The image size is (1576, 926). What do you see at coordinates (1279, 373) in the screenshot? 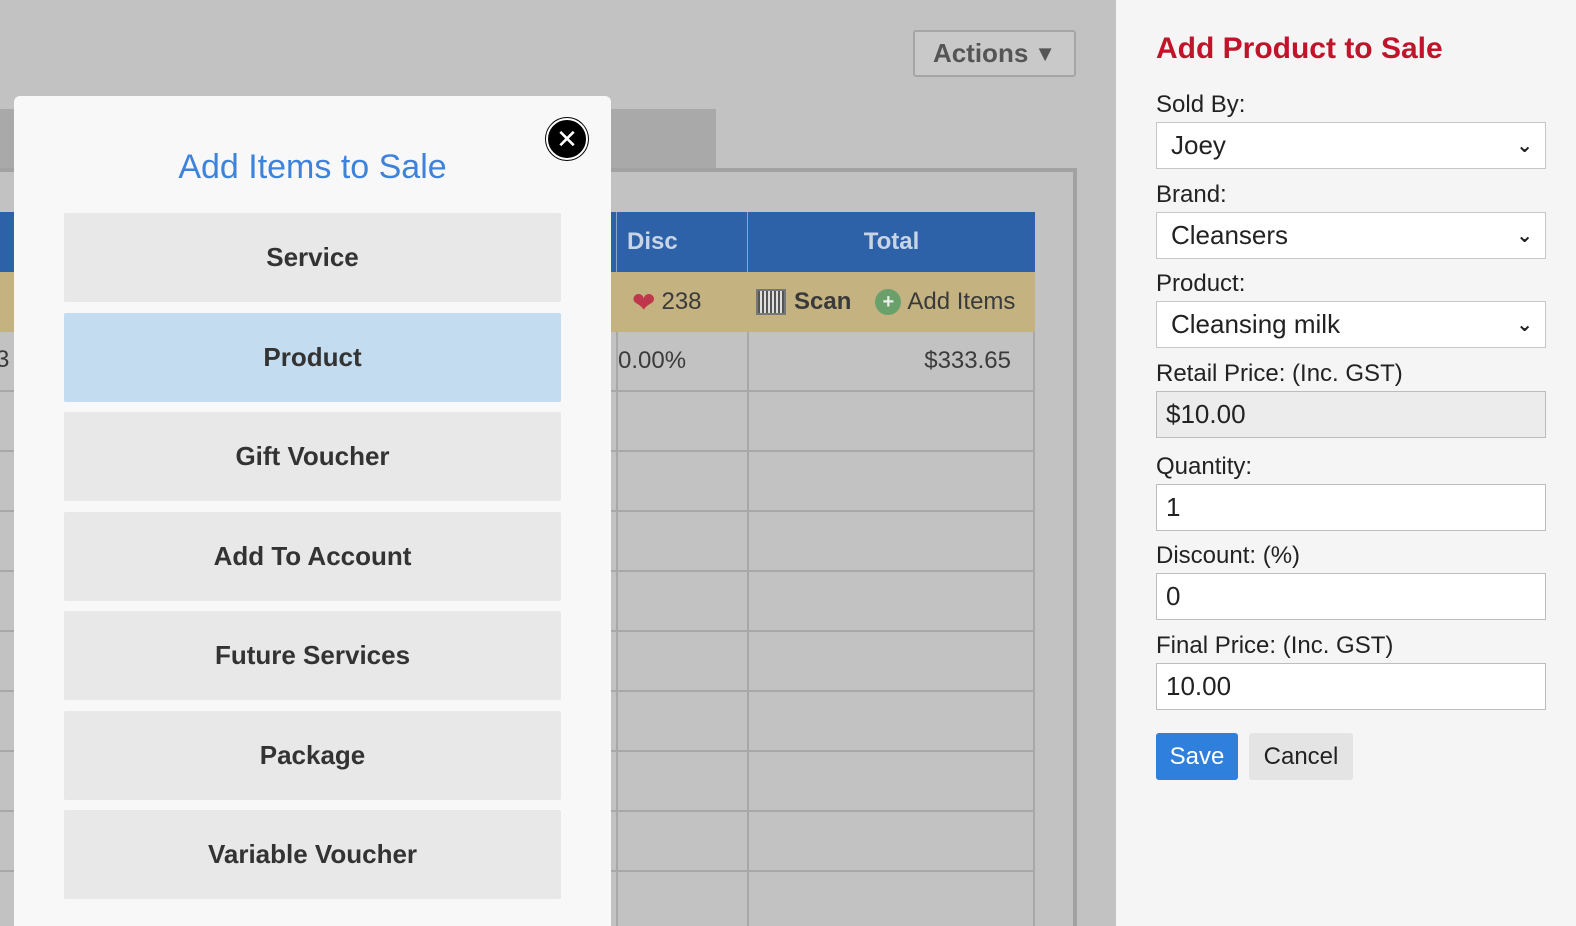
I see `retail-price-label: Retail Price: (Inc. GST)` at bounding box center [1279, 373].